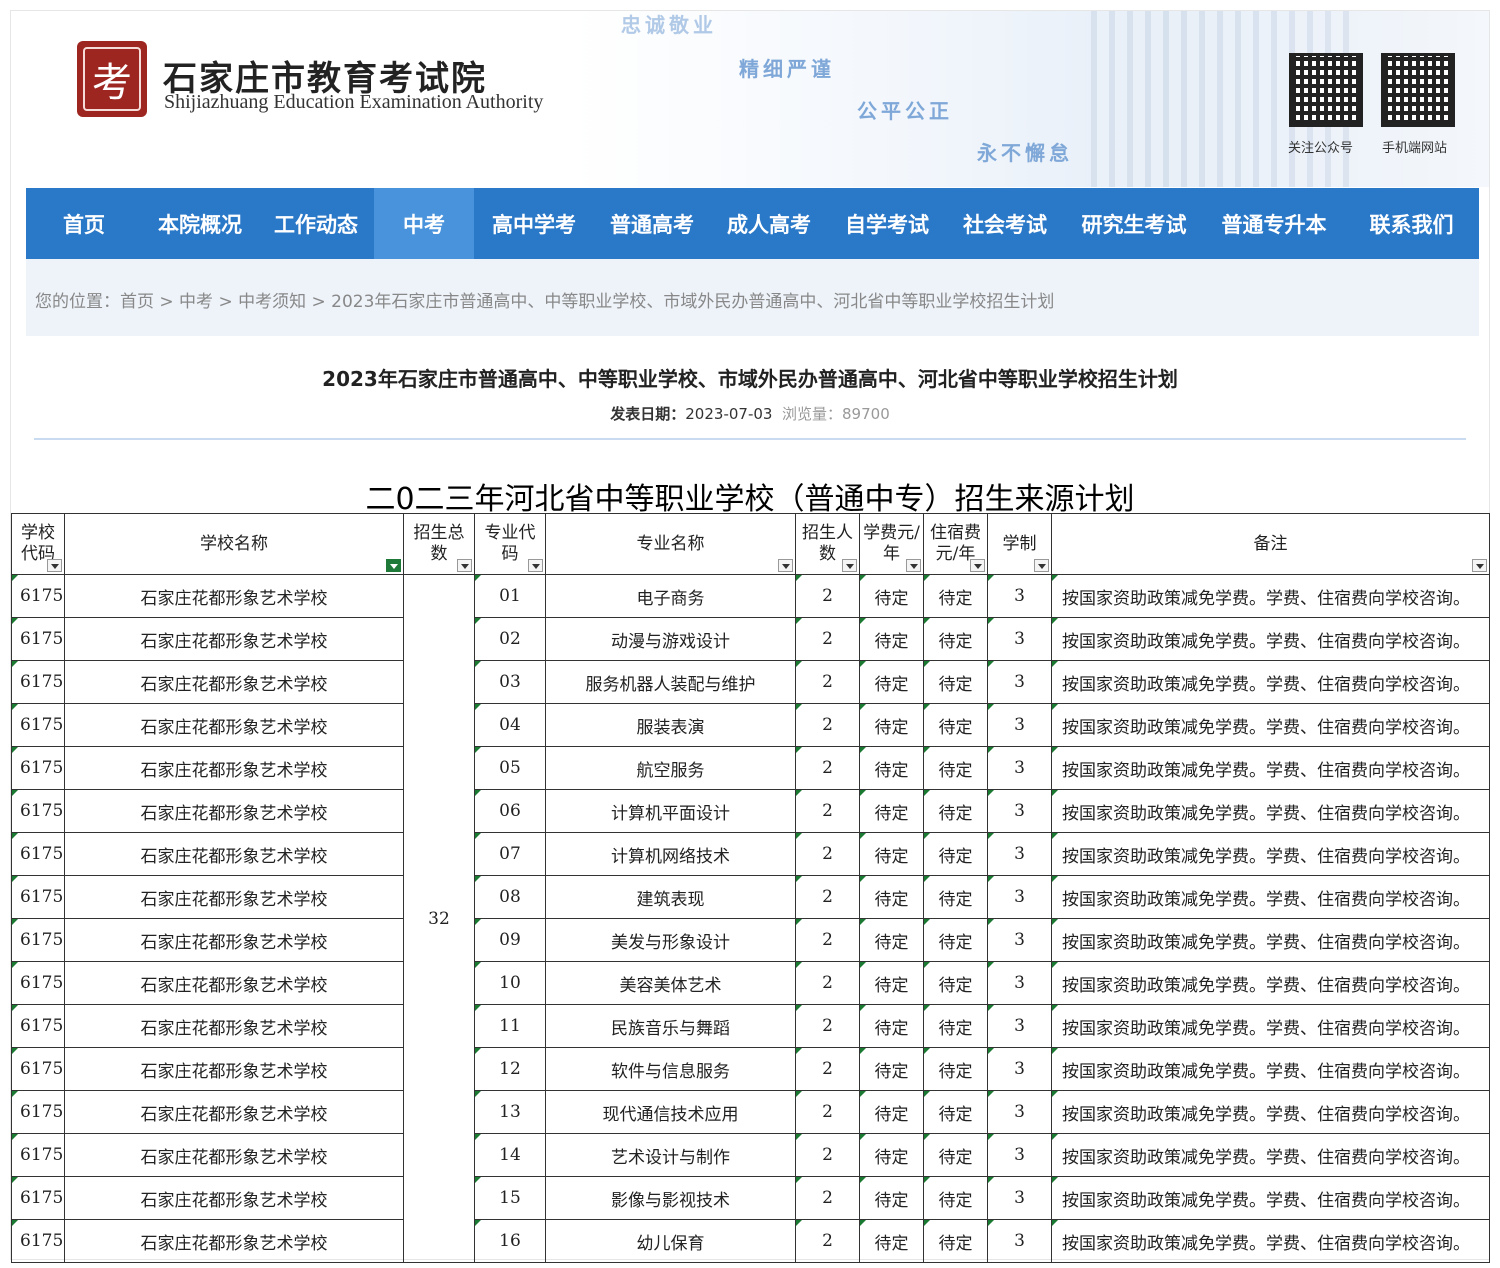 This screenshot has width=1500, height=1268. I want to click on major-name-cell: 艺术设计与制作, so click(670, 1155).